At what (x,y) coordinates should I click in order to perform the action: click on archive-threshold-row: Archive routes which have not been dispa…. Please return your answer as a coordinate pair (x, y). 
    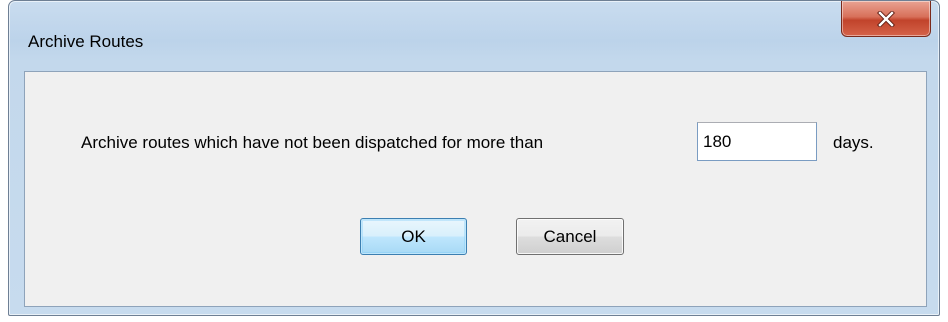
    Looking at the image, I should click on (475, 142).